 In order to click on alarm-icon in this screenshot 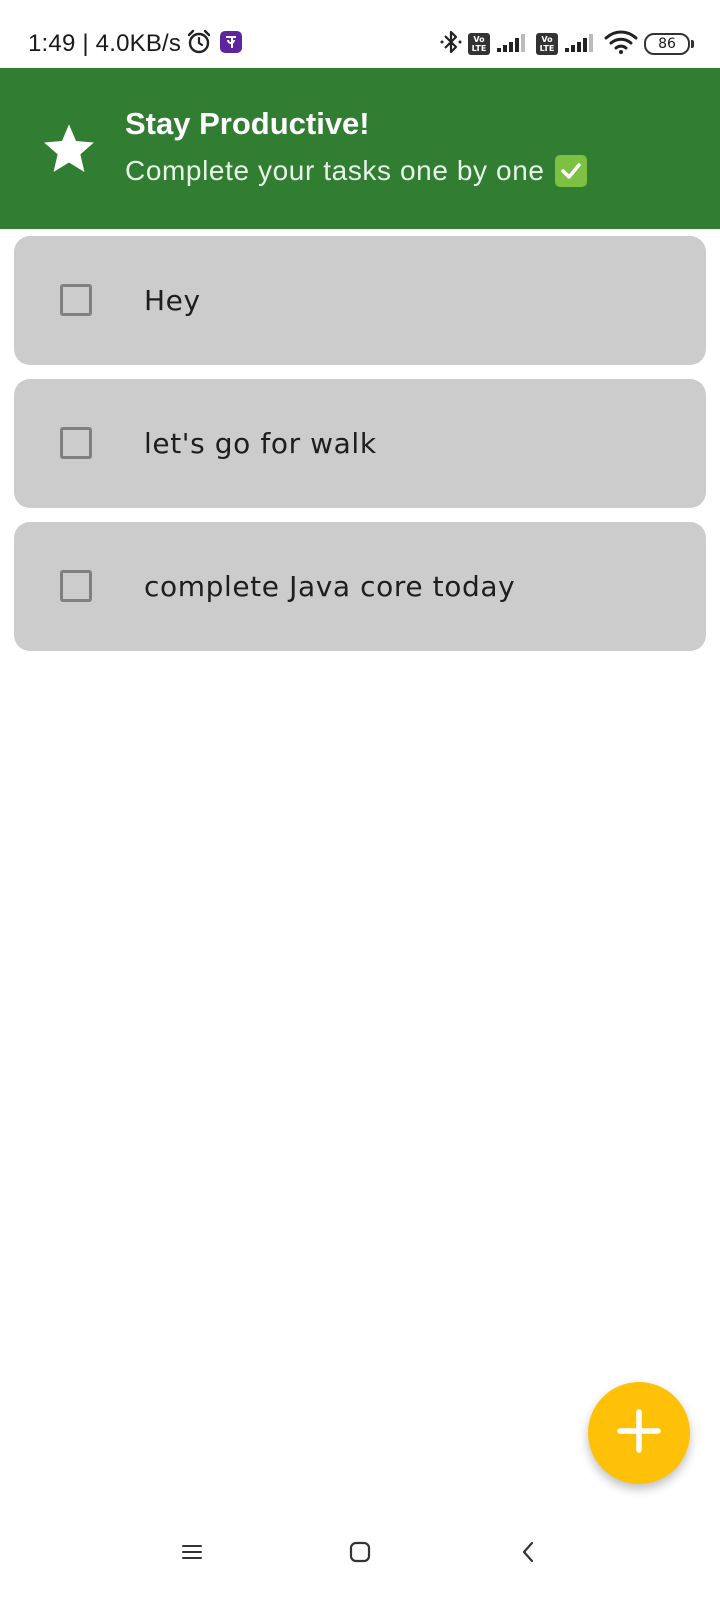, I will do `click(199, 44)`.